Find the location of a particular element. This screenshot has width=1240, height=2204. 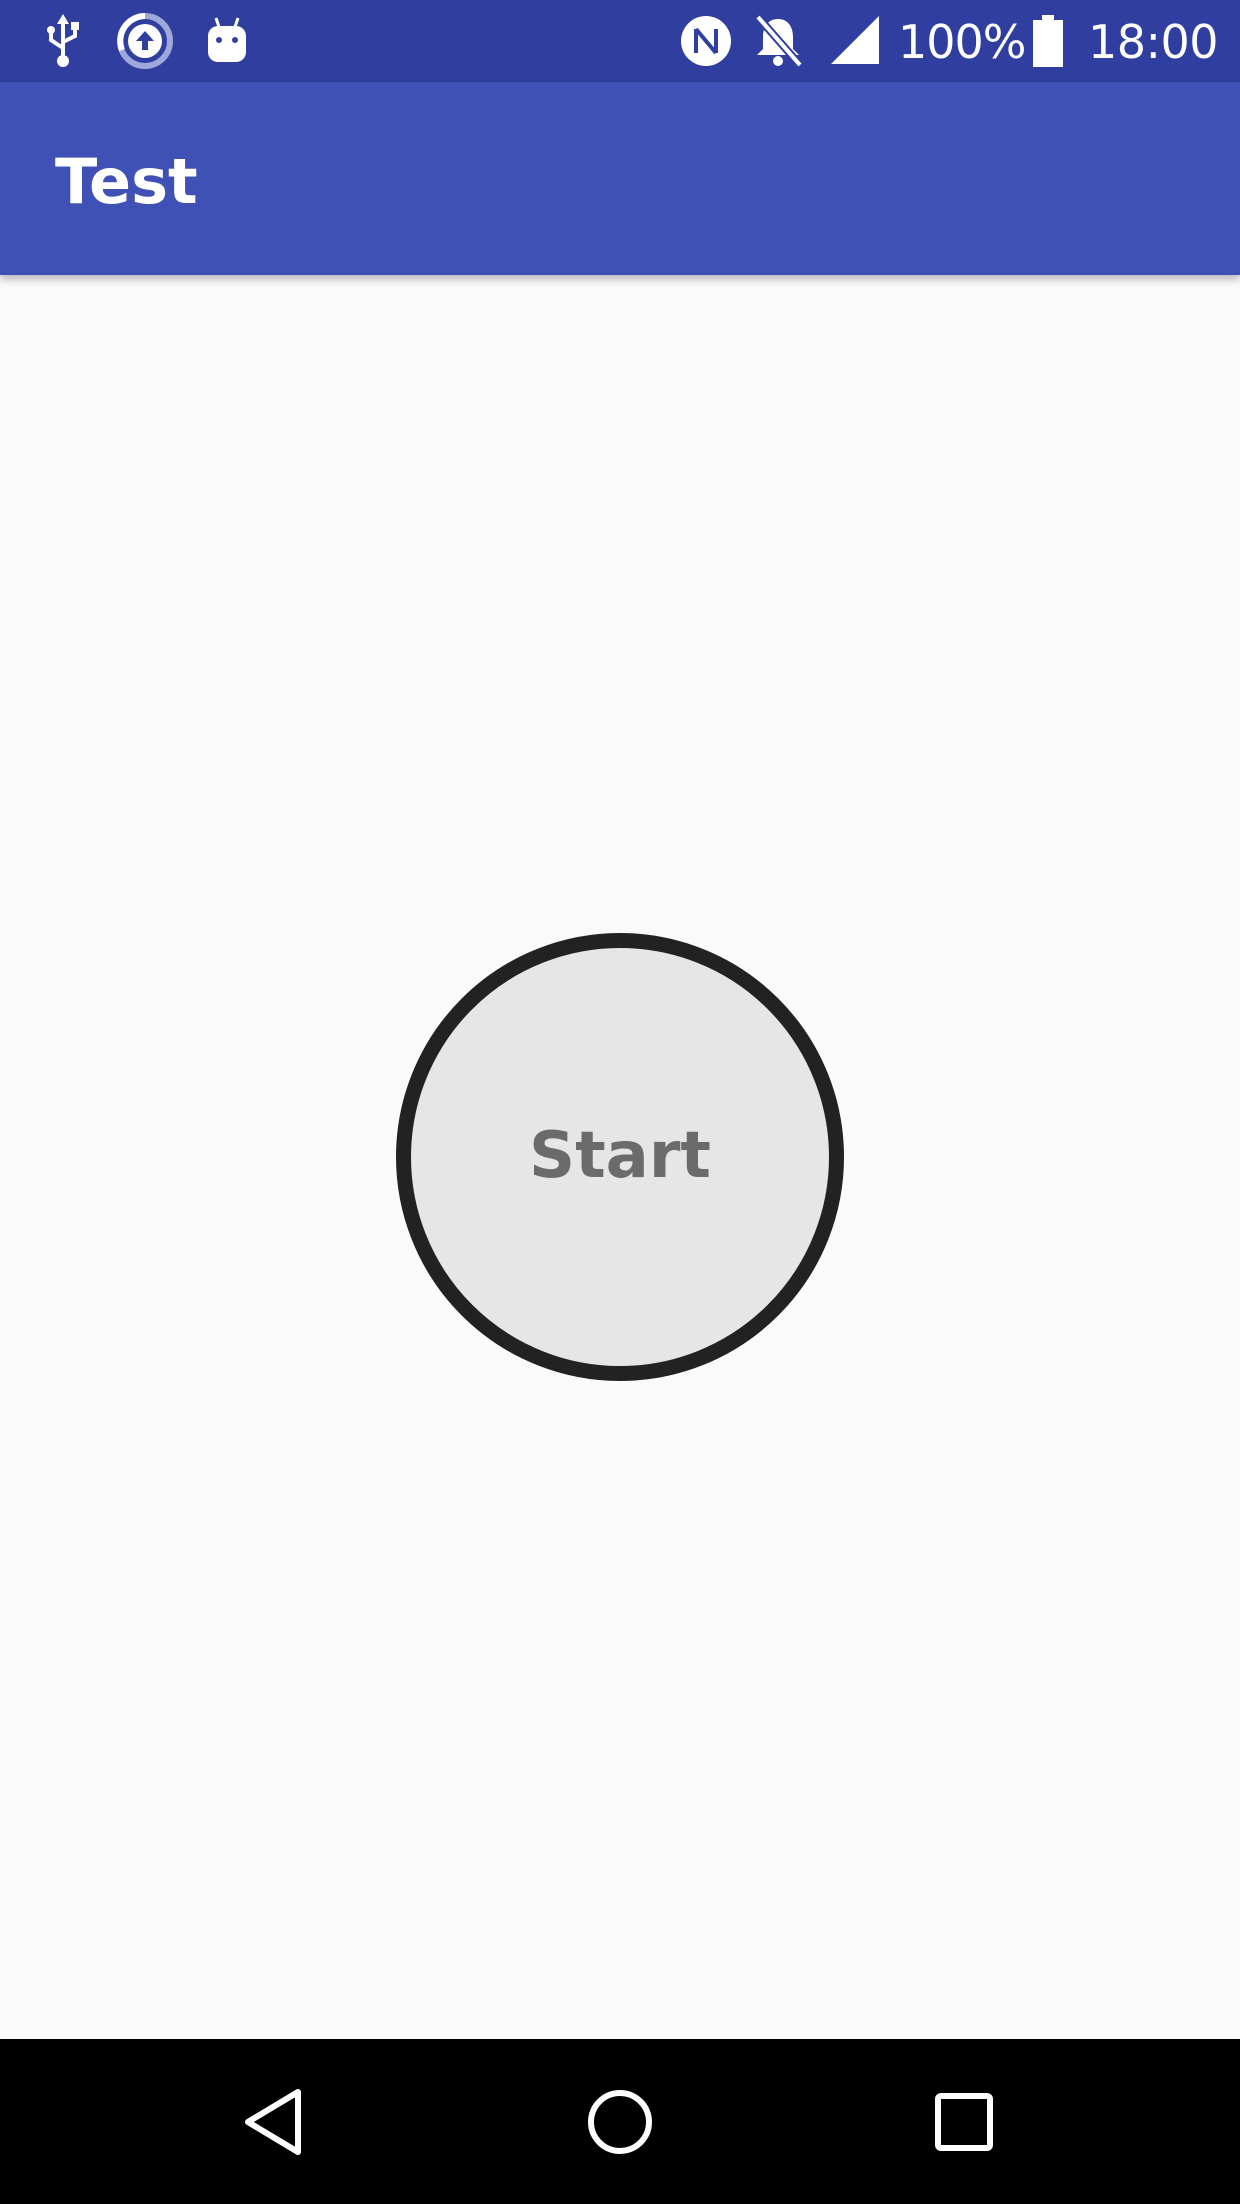

cell-signal-icon is located at coordinates (856, 41).